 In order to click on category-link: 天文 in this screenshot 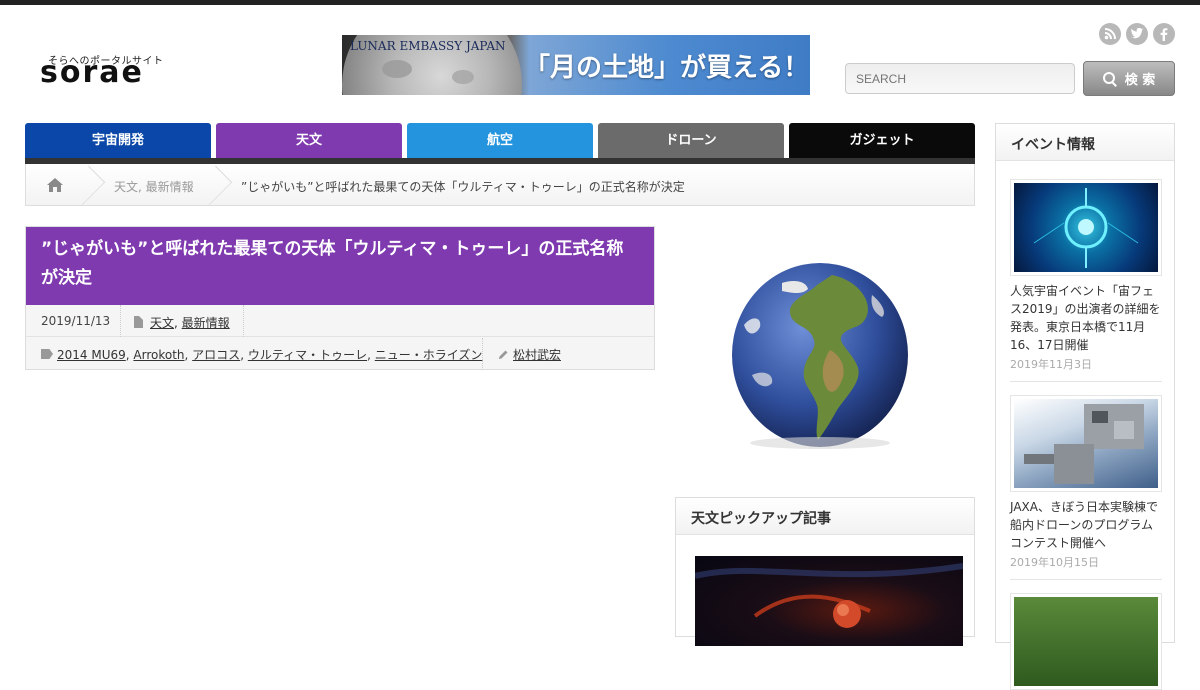, I will do `click(162, 323)`.